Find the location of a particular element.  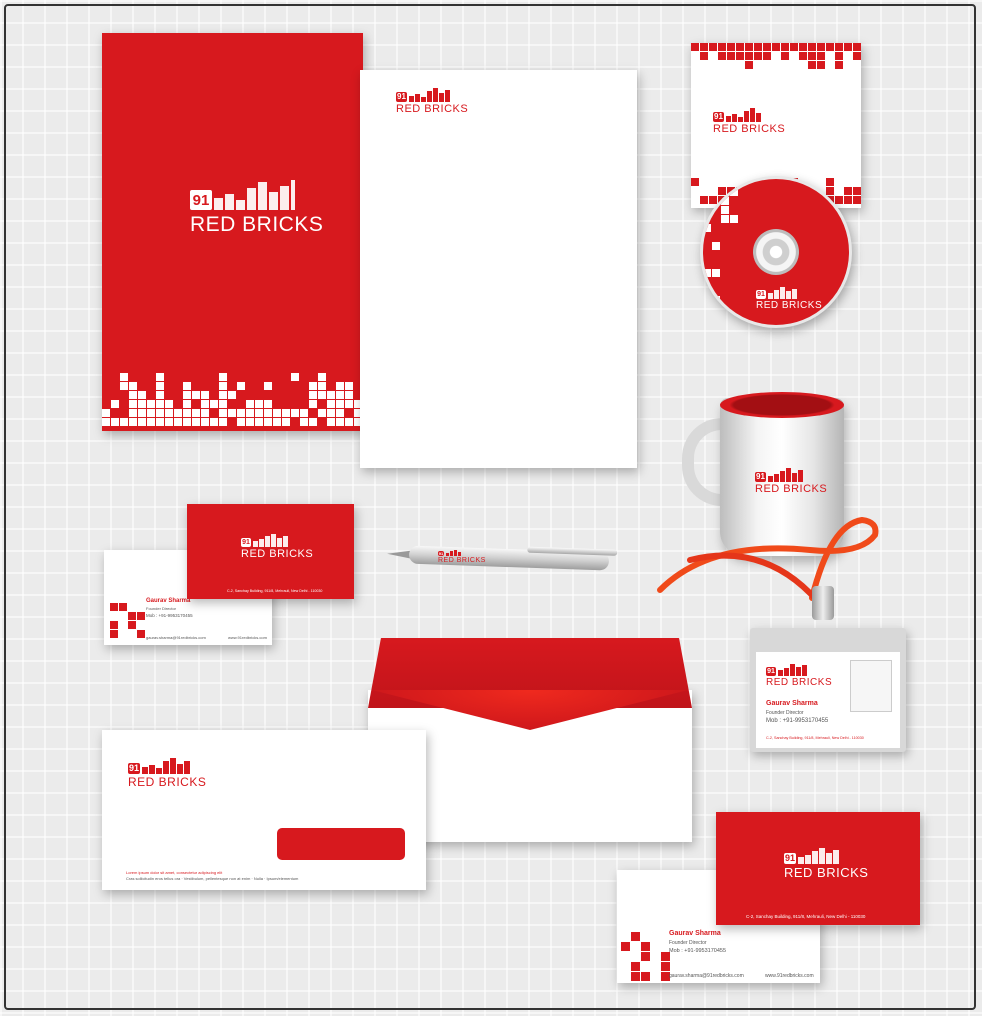

card-front-logo-2: 91 RED BRICKS is located at coordinates (826, 863).